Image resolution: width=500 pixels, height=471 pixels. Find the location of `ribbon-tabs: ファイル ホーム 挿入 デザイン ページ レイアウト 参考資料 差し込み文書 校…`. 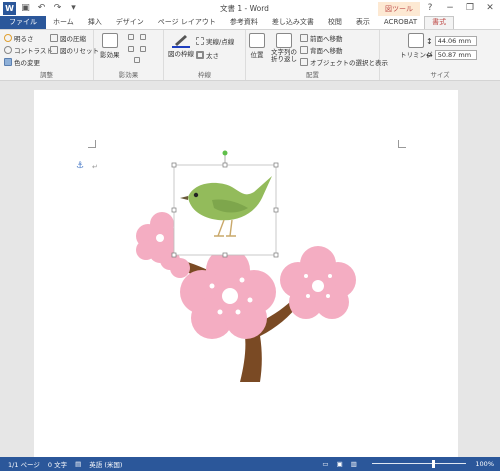

ribbon-tabs: ファイル ホーム 挿入 デザイン ページ レイアウト 参考資料 差し込み文書 校… is located at coordinates (250, 22).